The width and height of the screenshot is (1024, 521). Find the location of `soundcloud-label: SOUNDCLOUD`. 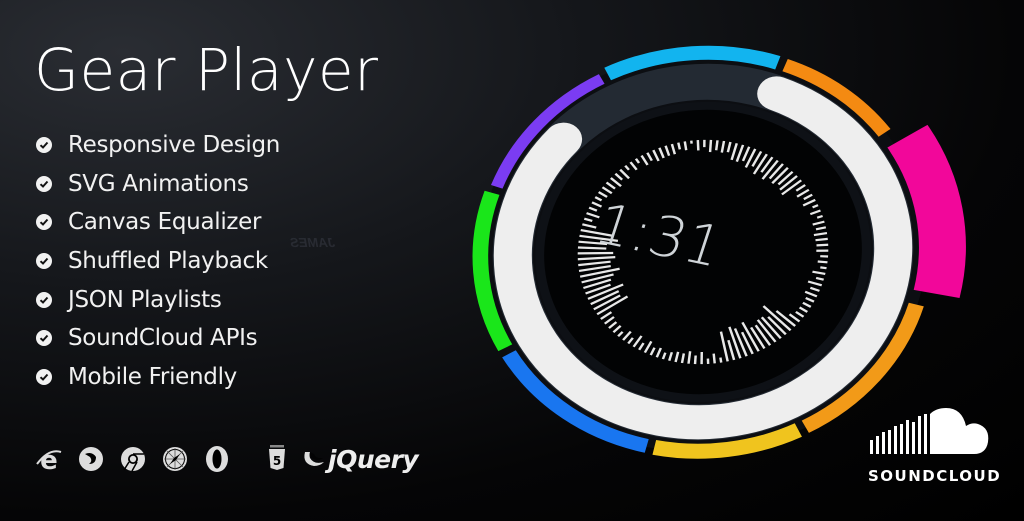

soundcloud-label: SOUNDCLOUD is located at coordinates (935, 476).